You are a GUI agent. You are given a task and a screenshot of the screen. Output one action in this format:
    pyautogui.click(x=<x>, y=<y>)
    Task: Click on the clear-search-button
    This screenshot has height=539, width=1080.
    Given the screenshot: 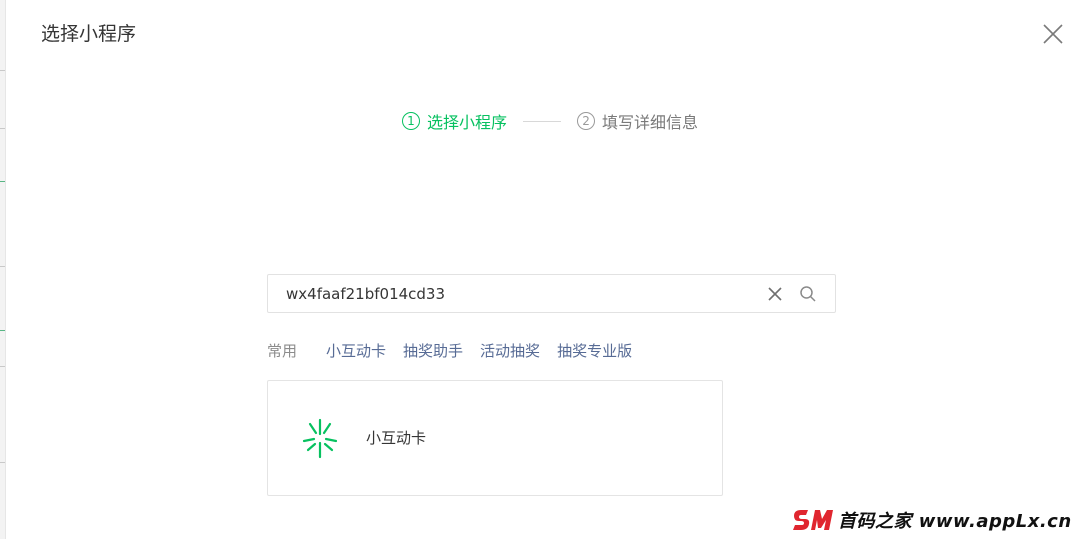 What is the action you would take?
    pyautogui.click(x=775, y=294)
    